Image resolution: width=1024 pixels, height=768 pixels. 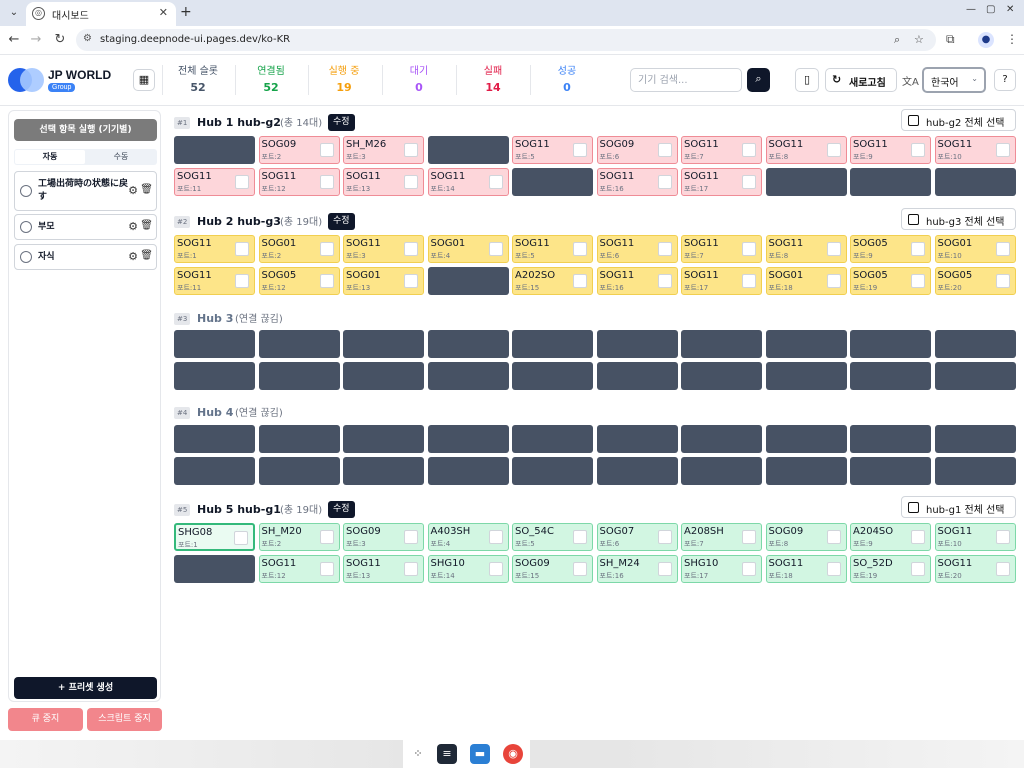 What do you see at coordinates (975, 281) in the screenshot?
I see `device-slot: SOG05 포트:20` at bounding box center [975, 281].